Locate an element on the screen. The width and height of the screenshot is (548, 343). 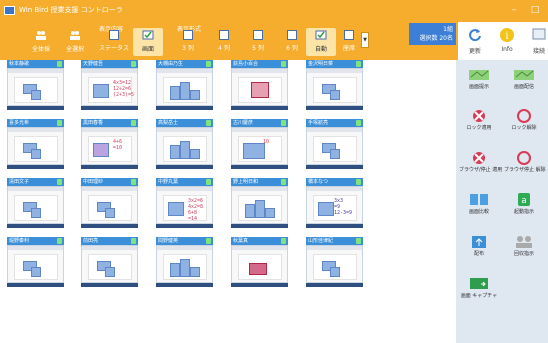
student-tile: 清田文子 is located at coordinates (35, 203).